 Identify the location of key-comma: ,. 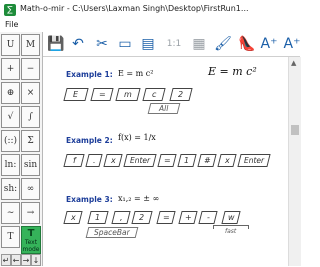
(121, 217).